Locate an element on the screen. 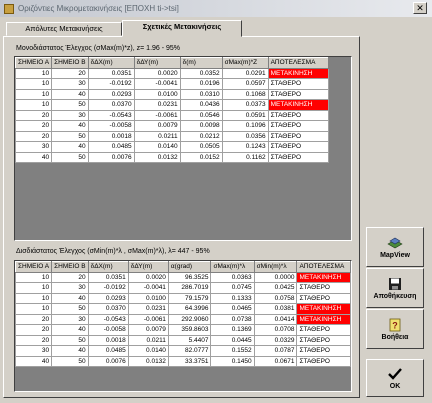 The width and height of the screenshot is (432, 403). table-row: 40 50 0.0076 0.0132 0.0152 0.1162 ΣΤΑΘΕΡΟ is located at coordinates (172, 157).